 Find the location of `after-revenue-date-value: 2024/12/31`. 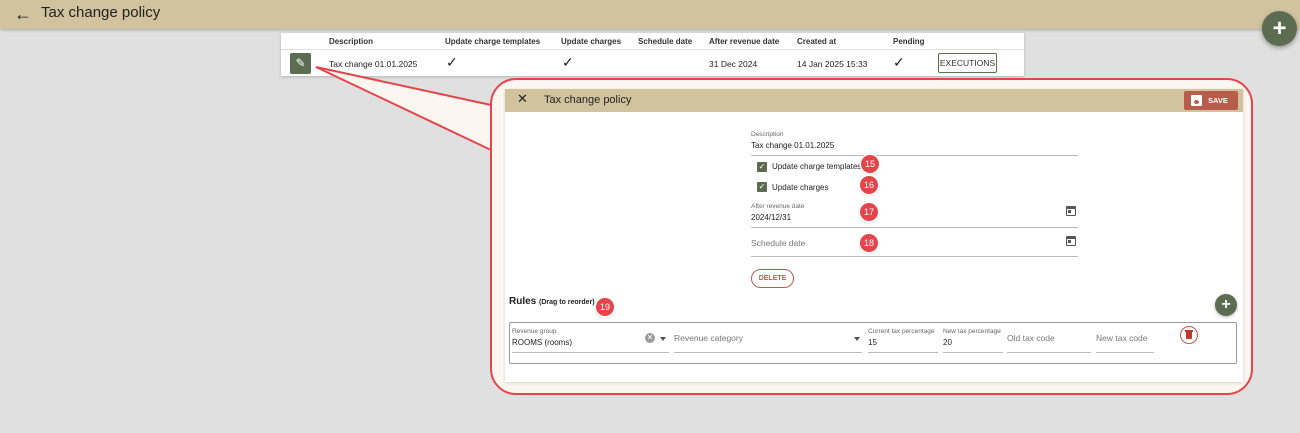

after-revenue-date-value: 2024/12/31 is located at coordinates (771, 217).